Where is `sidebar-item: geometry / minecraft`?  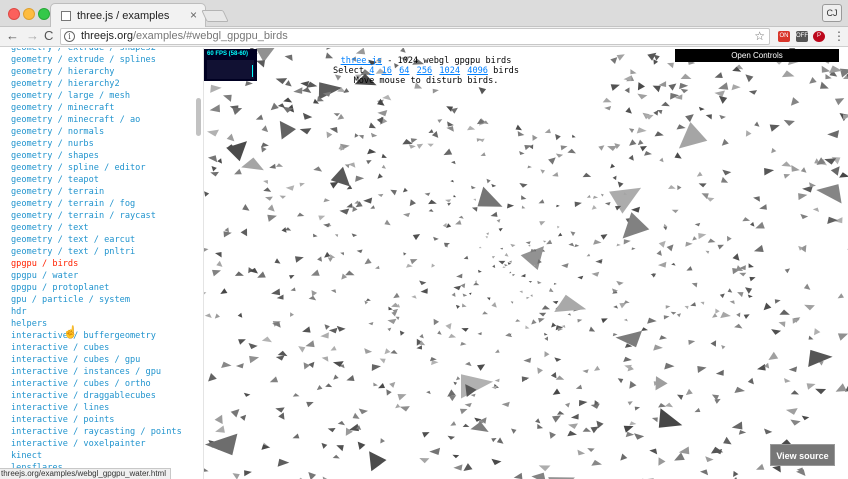 sidebar-item: geometry / minecraft is located at coordinates (96, 108).